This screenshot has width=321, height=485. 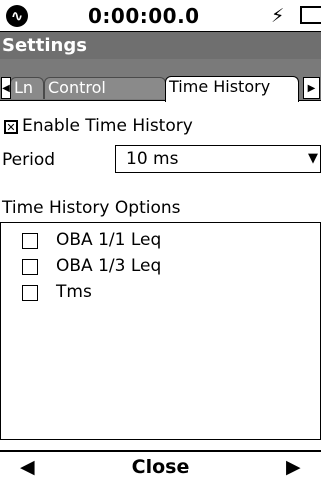 I want to click on enable-time-history-checkbox: ✕, so click(x=11, y=127).